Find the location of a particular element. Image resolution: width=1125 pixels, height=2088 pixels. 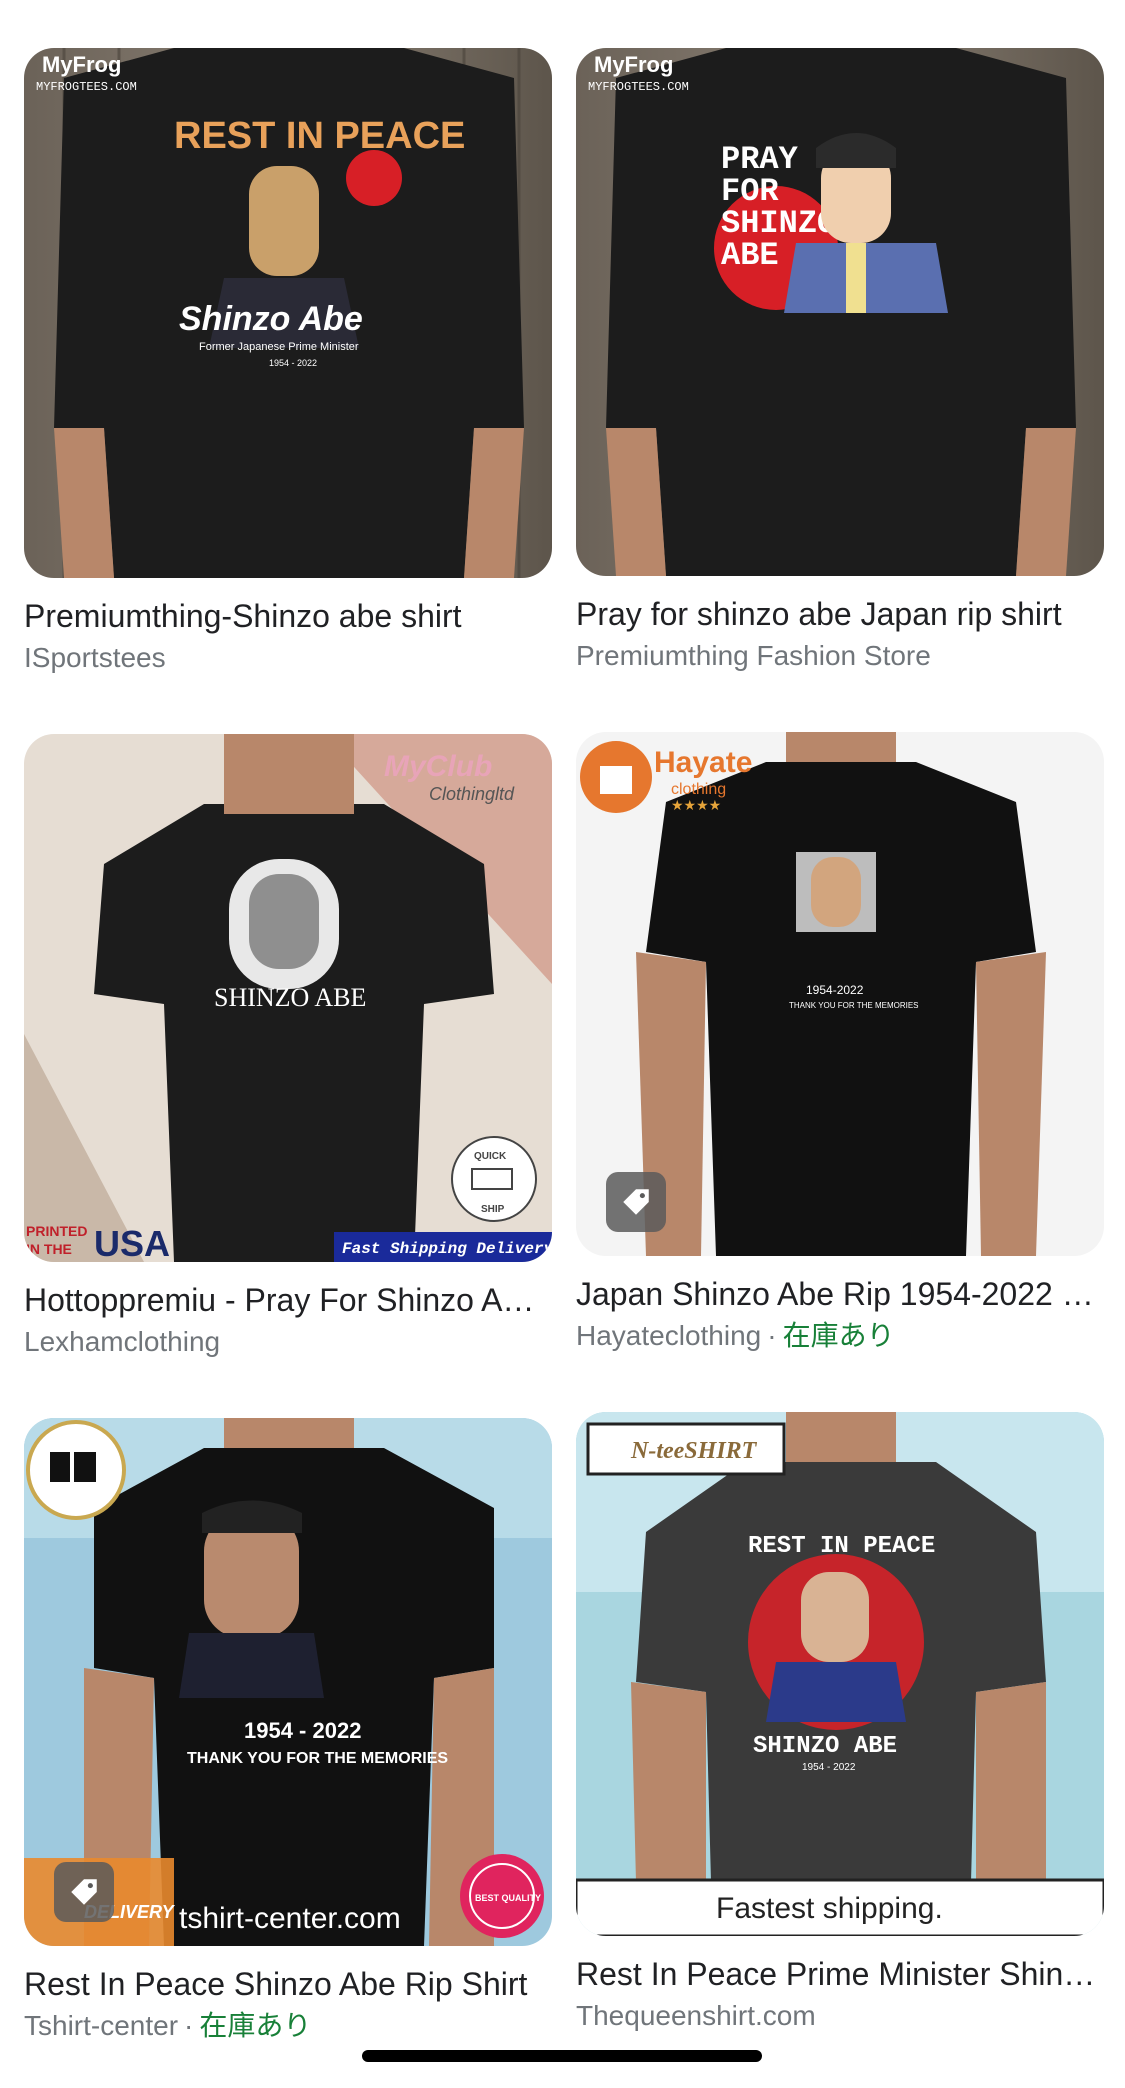

image-2-watermark: MyFrog is located at coordinates (633, 64).